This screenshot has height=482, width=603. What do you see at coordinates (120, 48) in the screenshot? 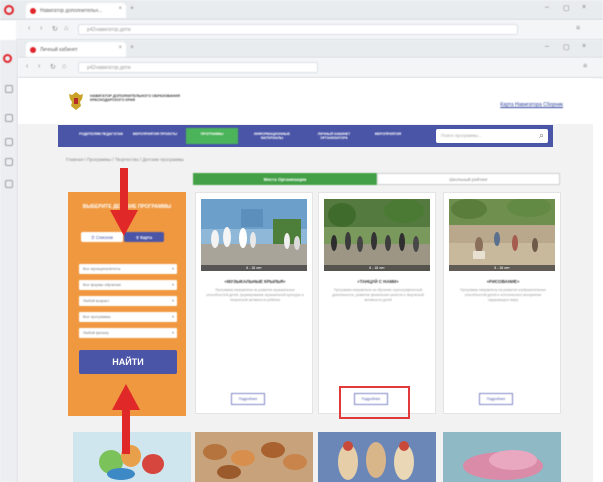
I see `inner-close-tab-icon: ×` at bounding box center [120, 48].